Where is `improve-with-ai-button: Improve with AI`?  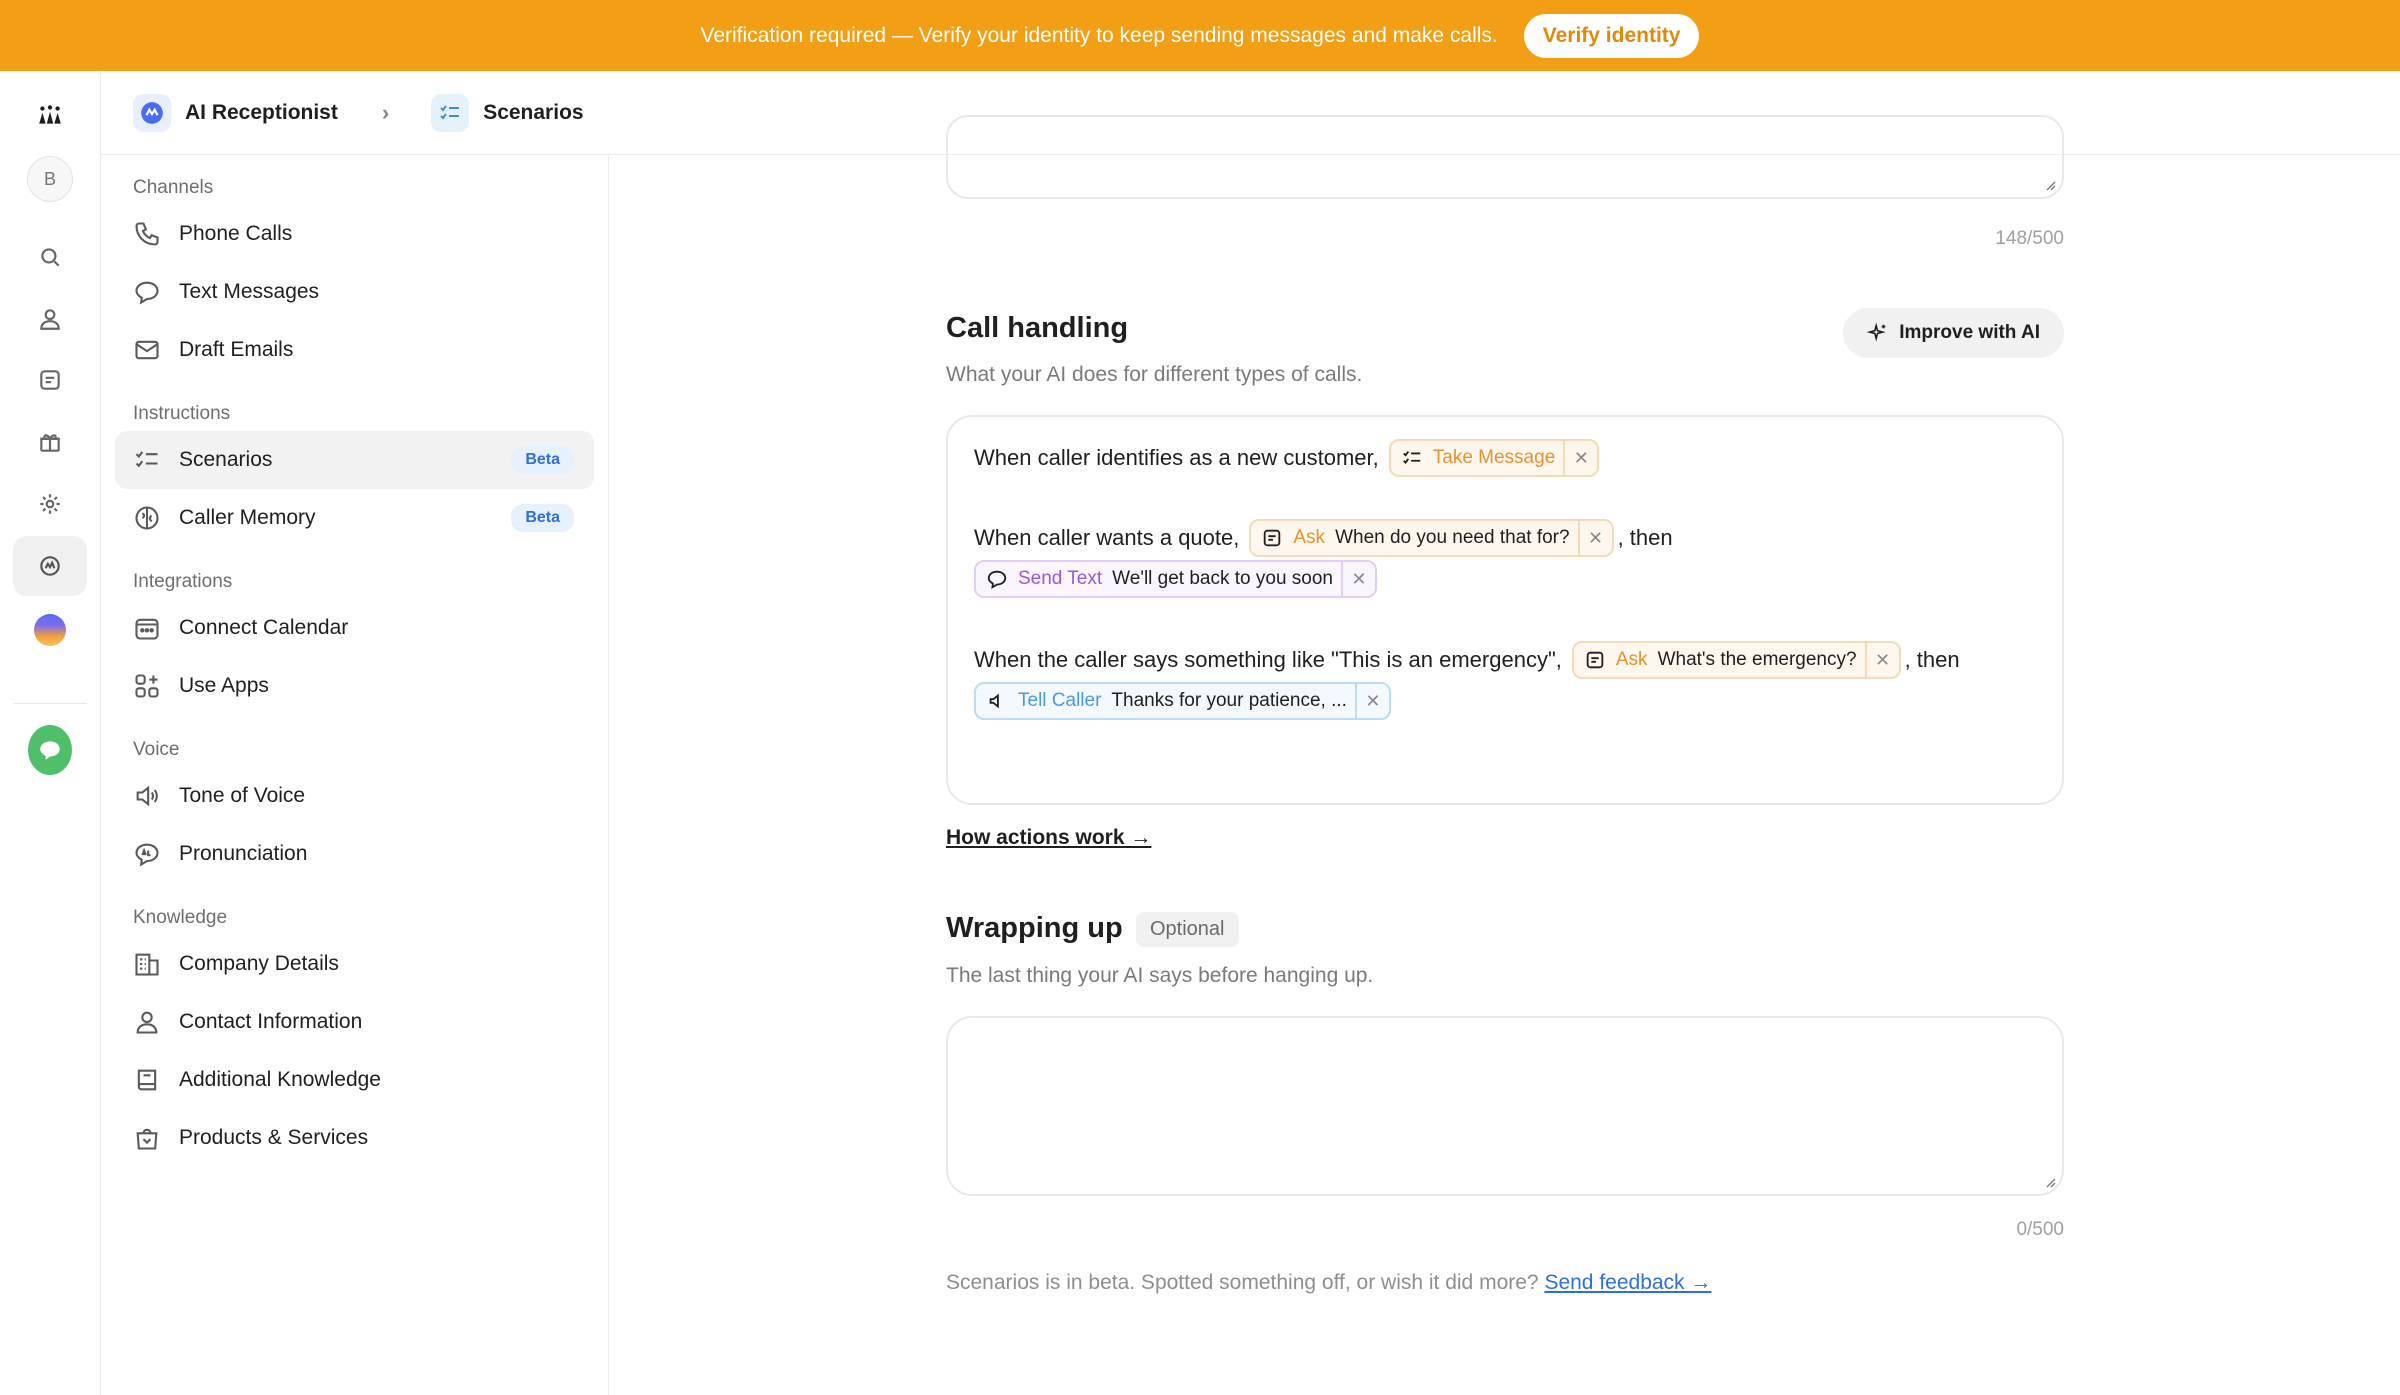 improve-with-ai-button: Improve with AI is located at coordinates (1953, 333).